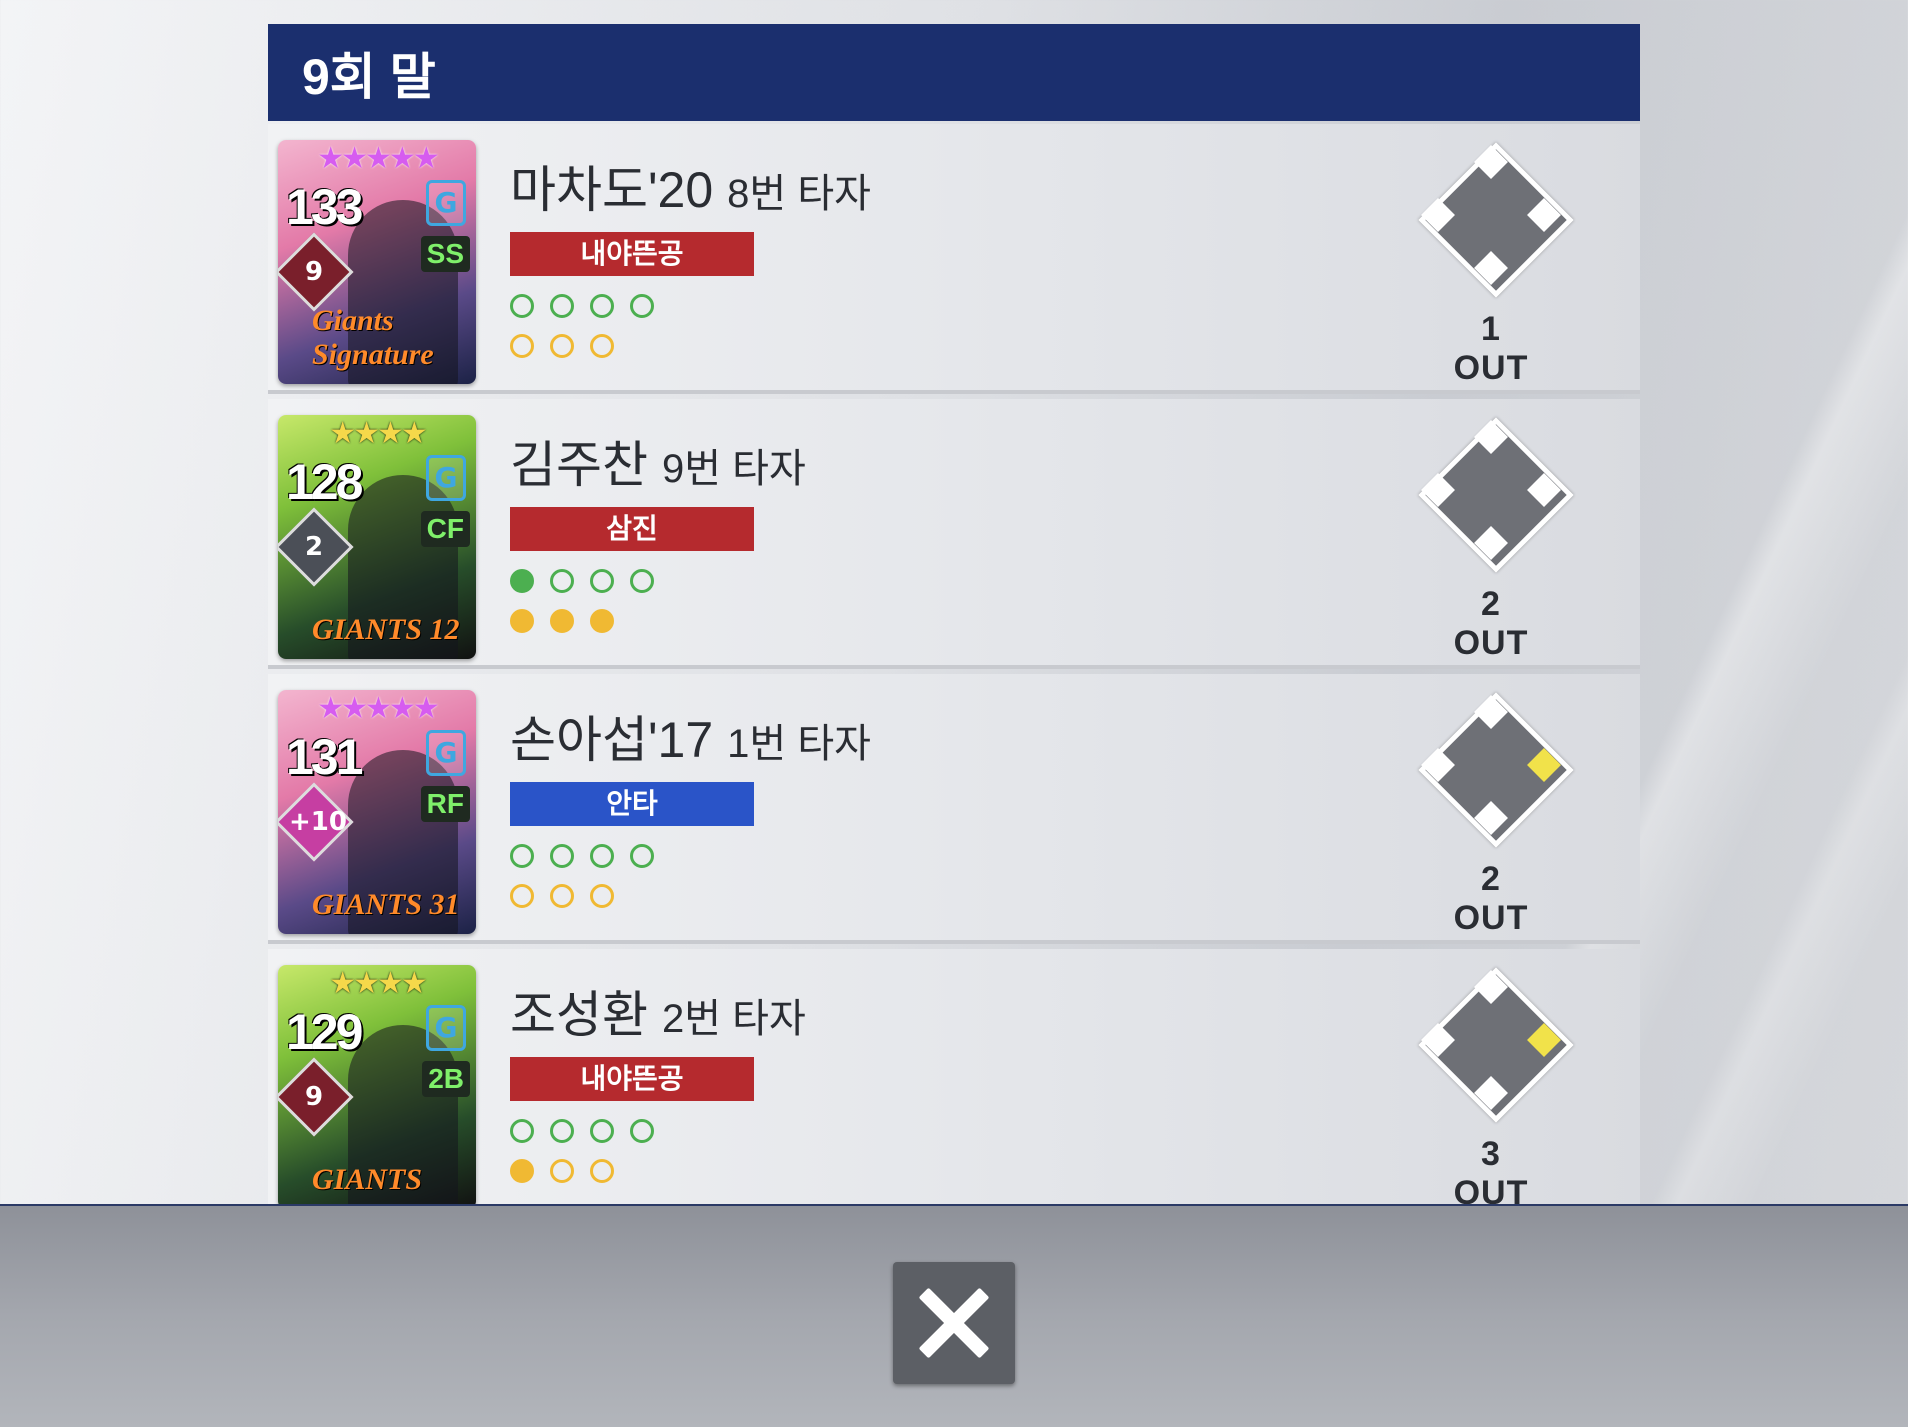 The height and width of the screenshot is (1427, 1908). What do you see at coordinates (658, 1011) in the screenshot?
I see `batter-name-line: 조성환 2번 타자` at bounding box center [658, 1011].